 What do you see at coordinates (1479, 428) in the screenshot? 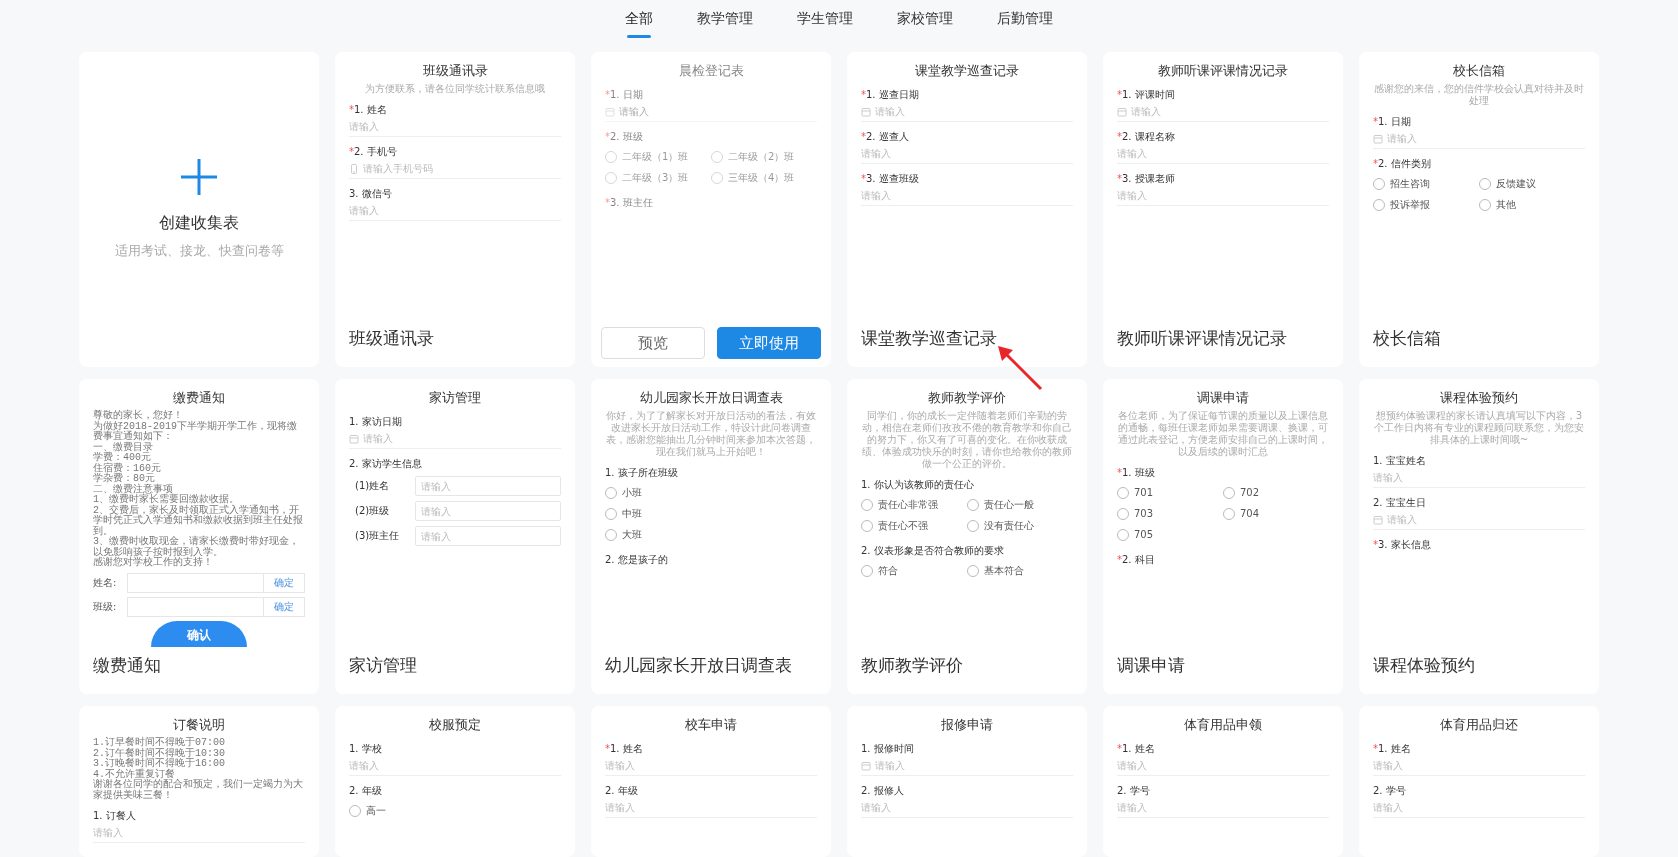
I see `form-description: 想预约体验课程的家长请认真填写以下内容，3个工作日内将有专业的课程顾问联系您，为您安排具体的上课时间哦~` at bounding box center [1479, 428].